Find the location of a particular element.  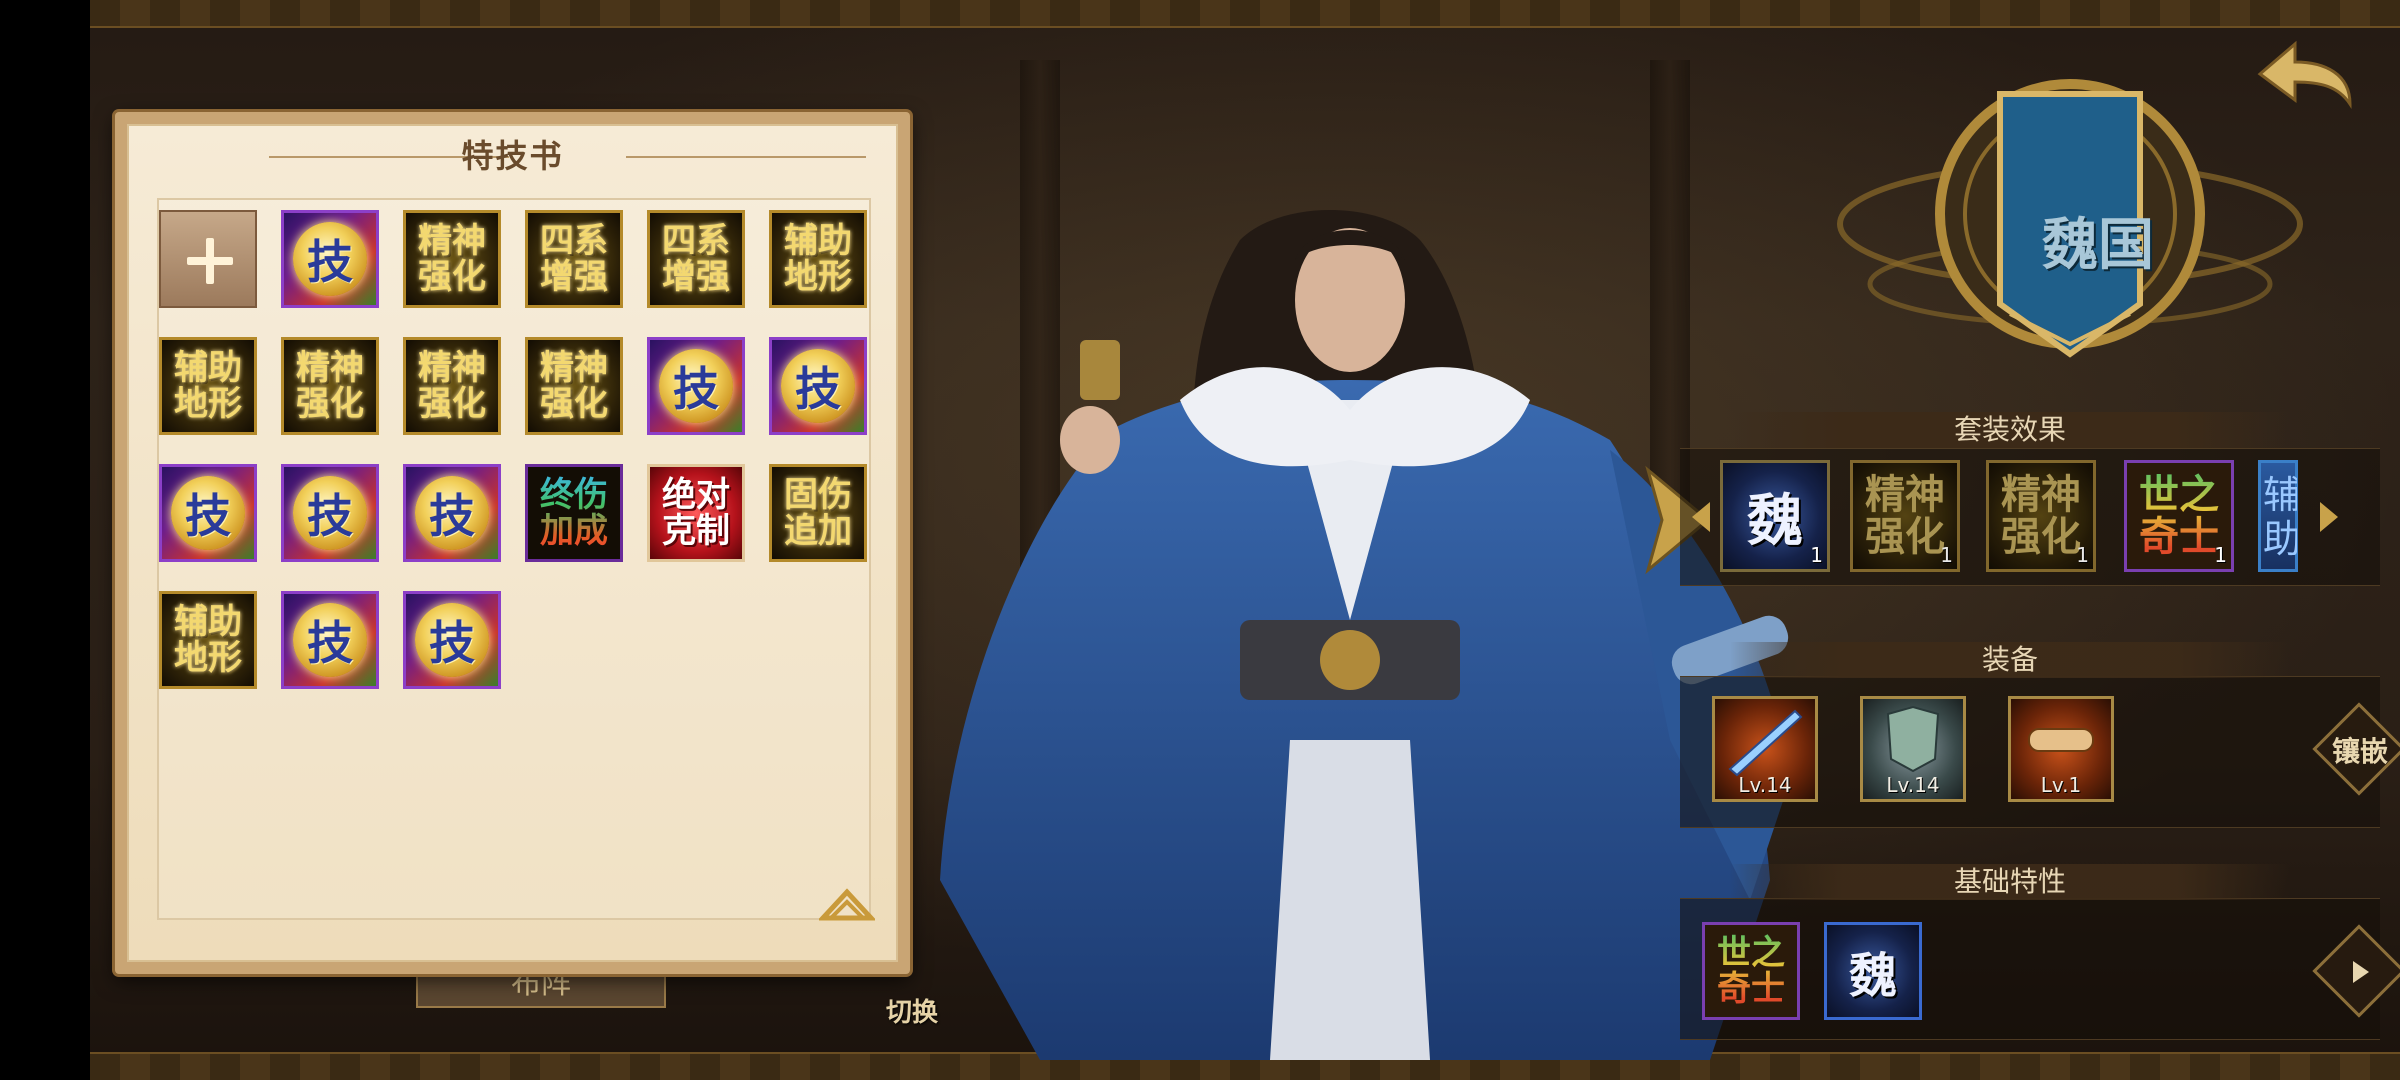

skill-book-slot: 终伤 加成 is located at coordinates (574, 513).